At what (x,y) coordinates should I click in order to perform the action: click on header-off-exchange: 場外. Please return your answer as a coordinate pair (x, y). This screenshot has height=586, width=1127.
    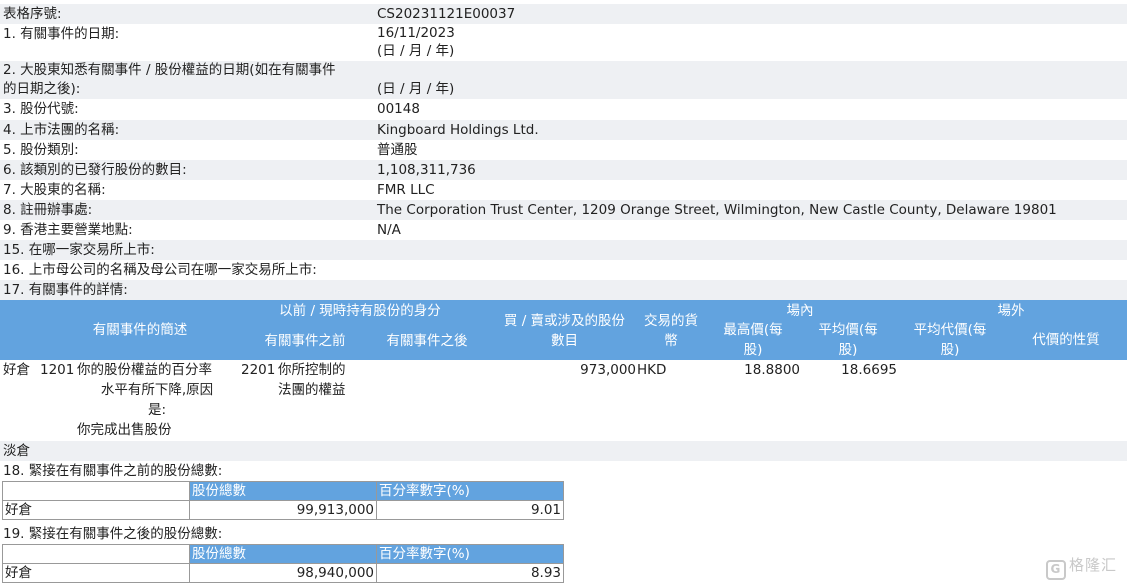
    Looking at the image, I should click on (1011, 311).